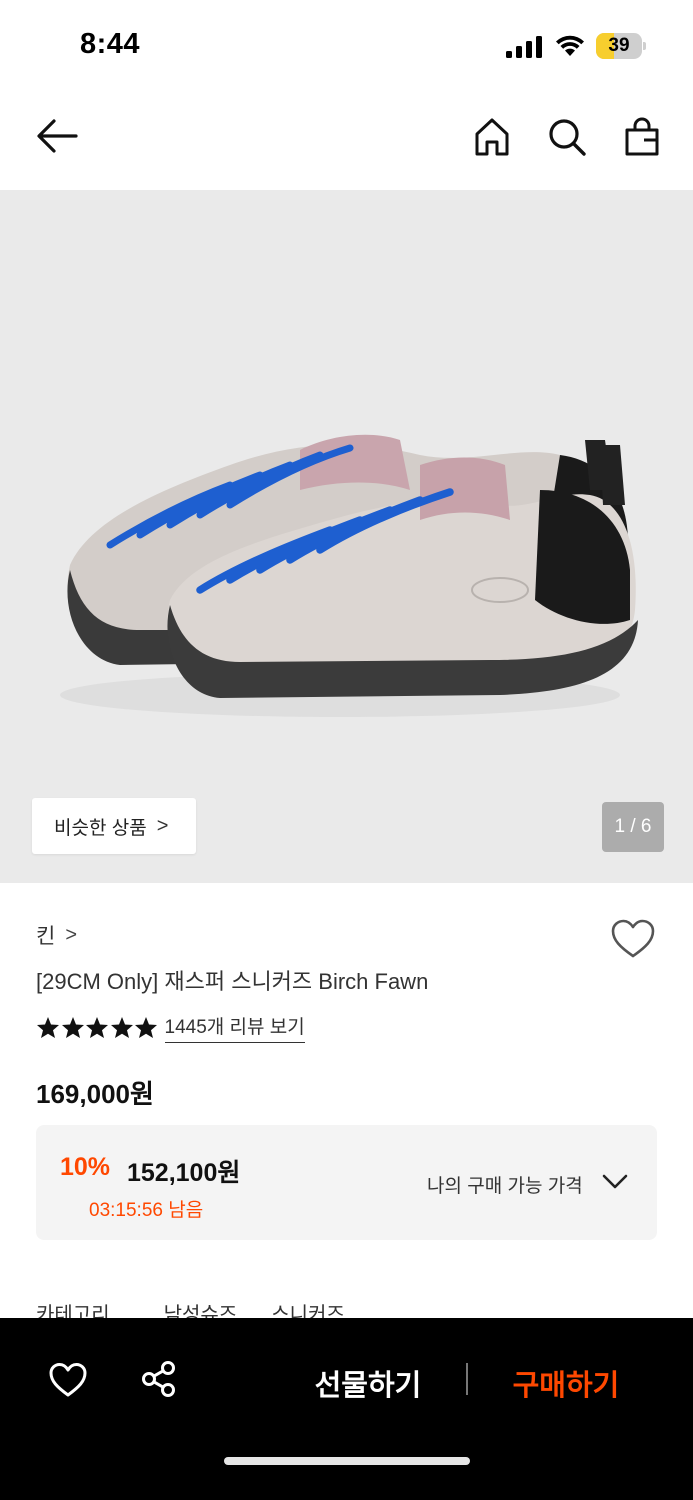 The image size is (693, 1500). I want to click on status-time: 8:44, so click(110, 44).